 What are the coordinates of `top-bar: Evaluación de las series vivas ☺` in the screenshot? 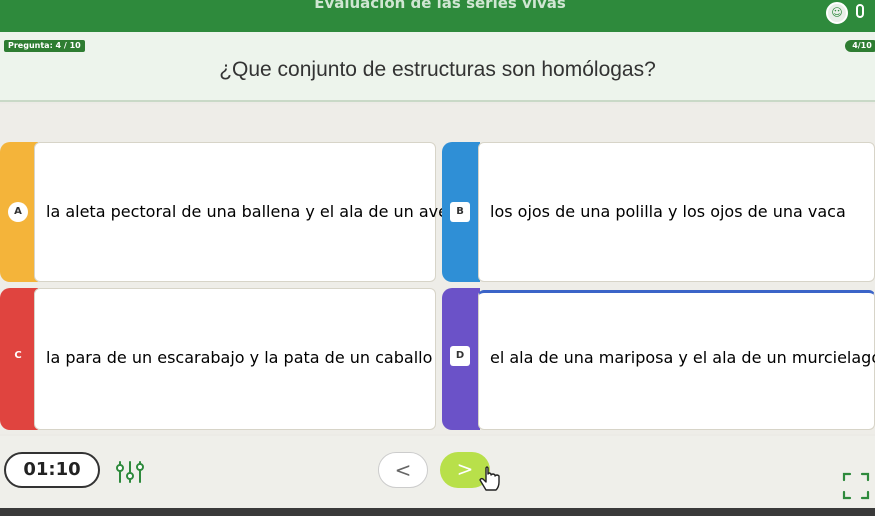 It's located at (437, 16).